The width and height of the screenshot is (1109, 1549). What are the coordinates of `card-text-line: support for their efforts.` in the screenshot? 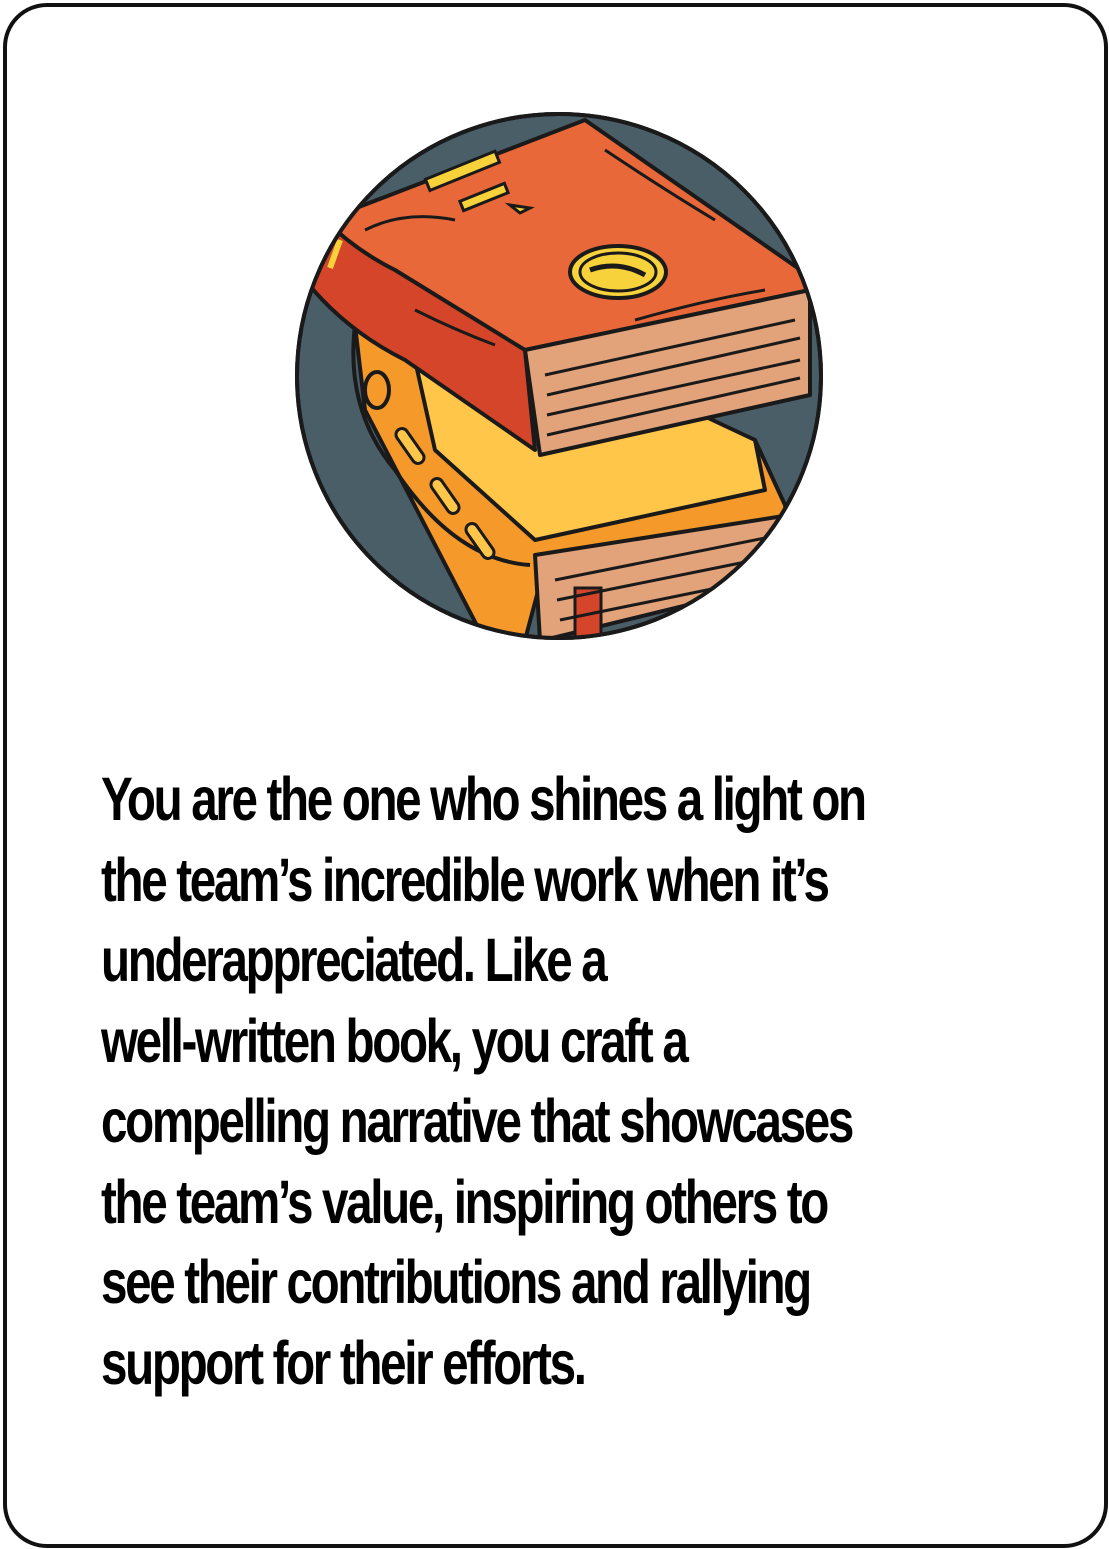 It's located at (344, 1362).